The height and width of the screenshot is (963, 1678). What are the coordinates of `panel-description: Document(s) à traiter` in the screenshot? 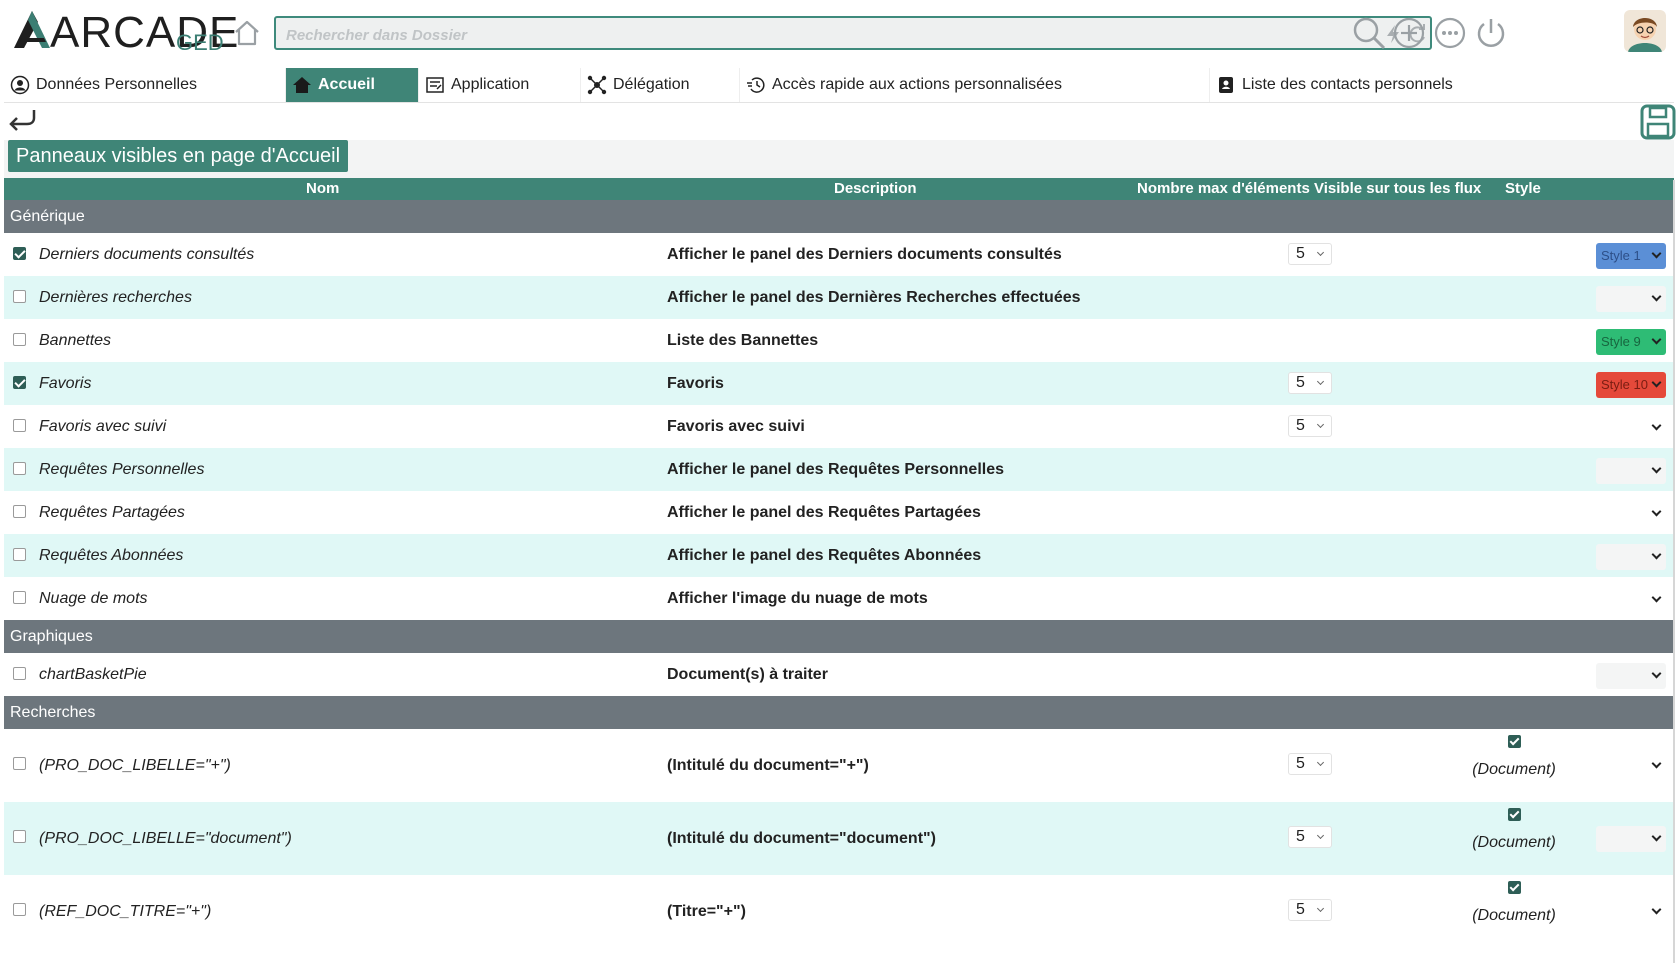 It's located at (747, 674).